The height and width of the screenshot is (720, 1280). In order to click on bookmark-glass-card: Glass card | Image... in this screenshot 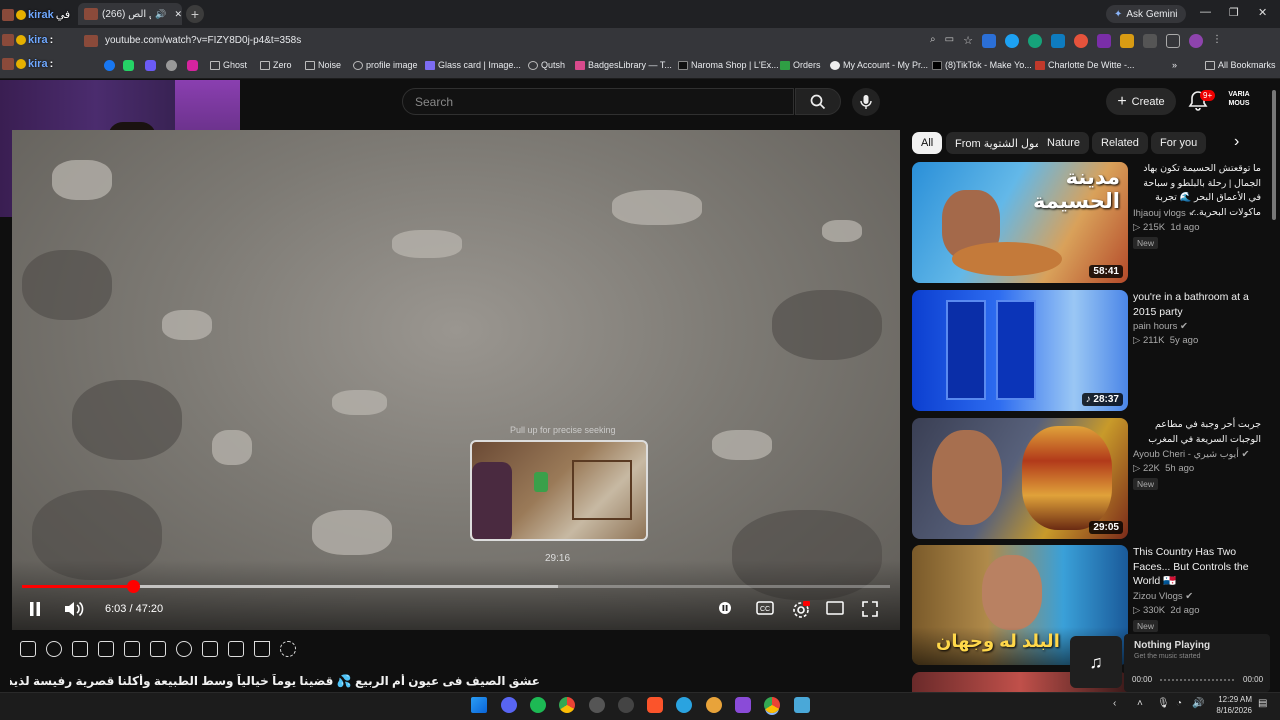, I will do `click(473, 65)`.